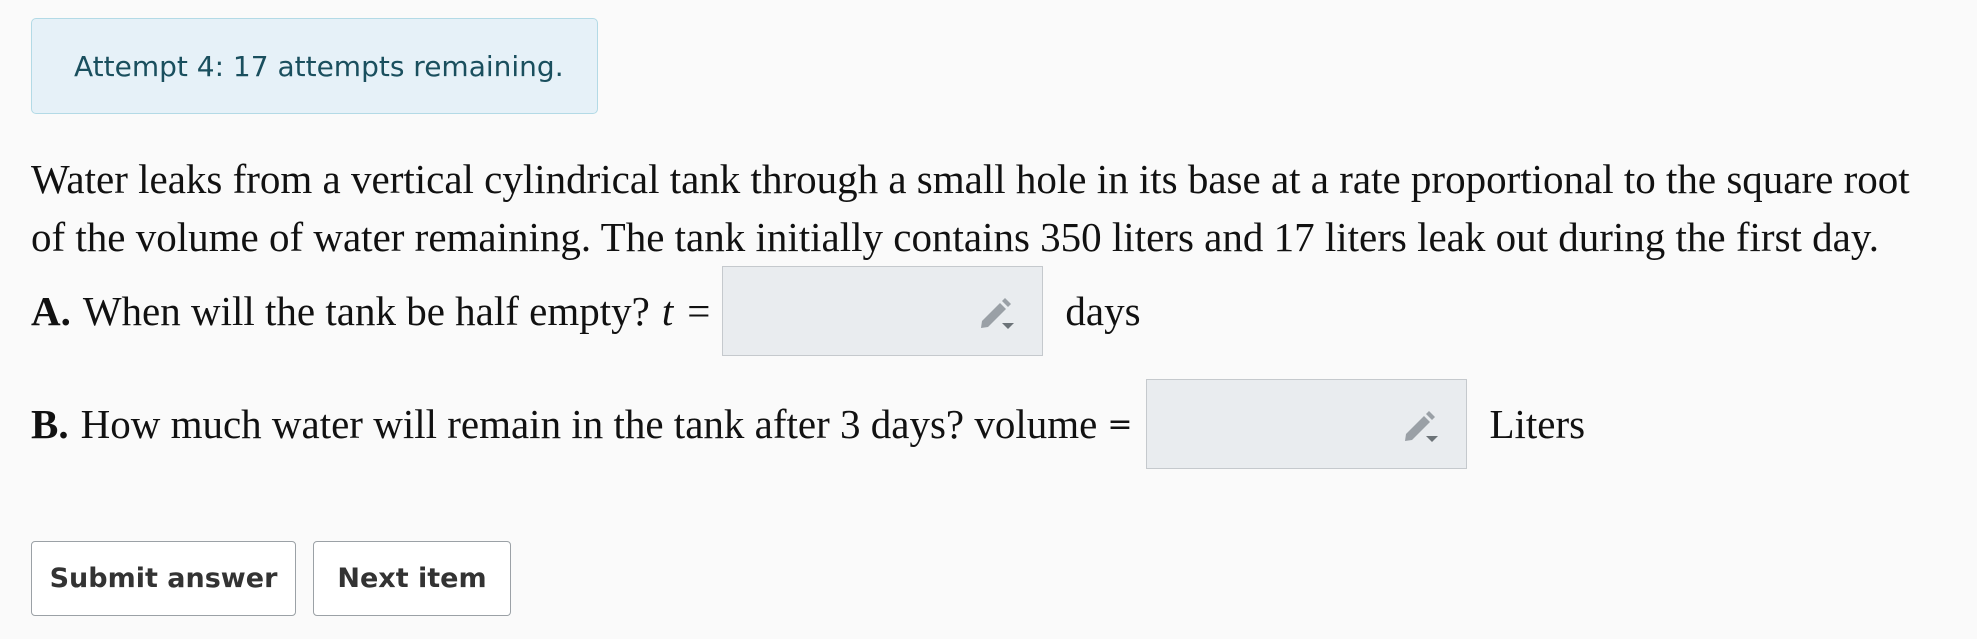 Image resolution: width=1977 pixels, height=639 pixels. Describe the element at coordinates (50, 424) in the screenshot. I see `part-b-label: B.` at that location.